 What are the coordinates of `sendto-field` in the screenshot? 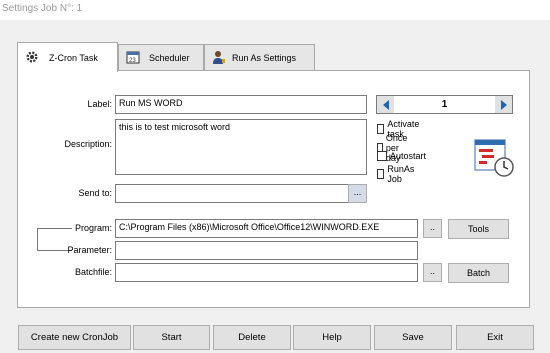 It's located at (232, 193).